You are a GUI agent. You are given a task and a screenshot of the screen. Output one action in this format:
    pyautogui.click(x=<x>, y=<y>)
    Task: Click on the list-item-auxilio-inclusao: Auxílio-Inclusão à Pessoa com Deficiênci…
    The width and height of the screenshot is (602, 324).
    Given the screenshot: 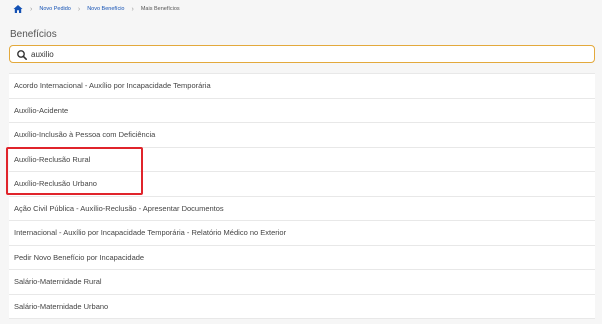 What is the action you would take?
    pyautogui.click(x=302, y=135)
    